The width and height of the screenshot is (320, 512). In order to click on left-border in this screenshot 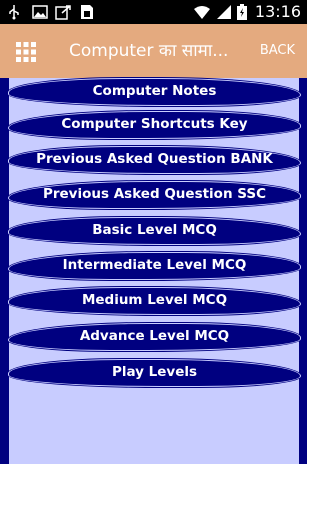, I will do `click(4, 271)`.